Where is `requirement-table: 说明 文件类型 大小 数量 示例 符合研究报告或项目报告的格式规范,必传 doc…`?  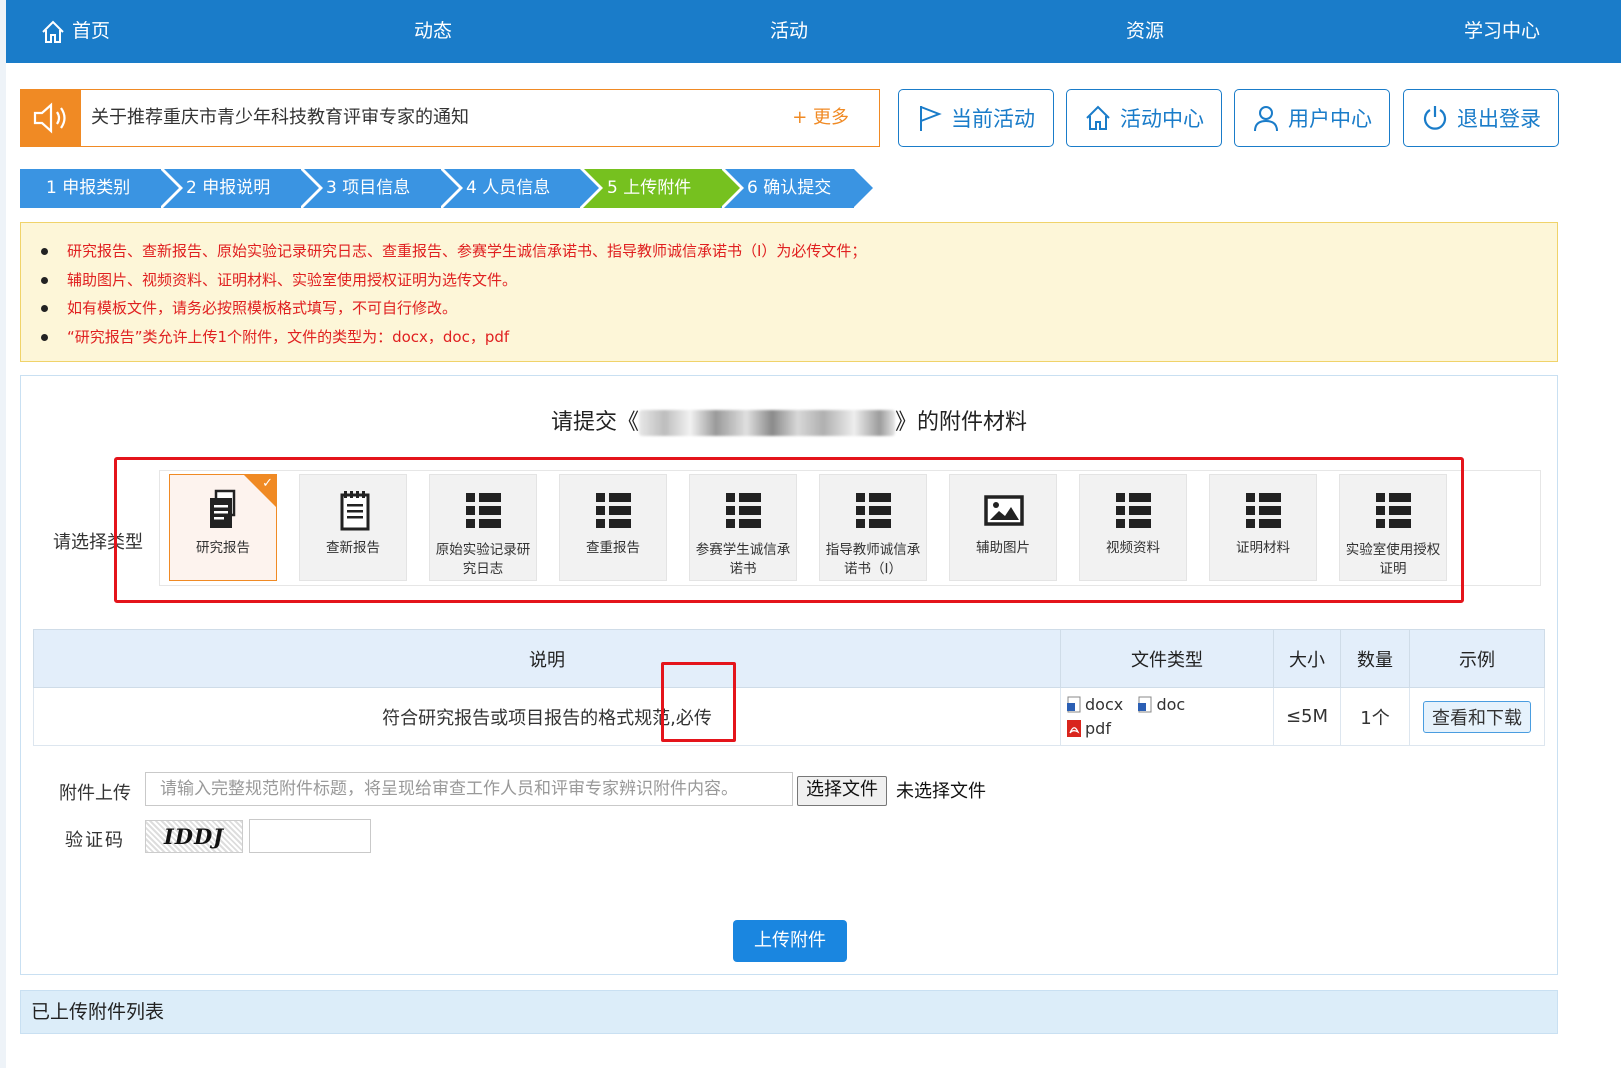
requirement-table: 说明 文件类型 大小 数量 示例 符合研究报告或项目报告的格式规范,必传 doc… is located at coordinates (789, 687).